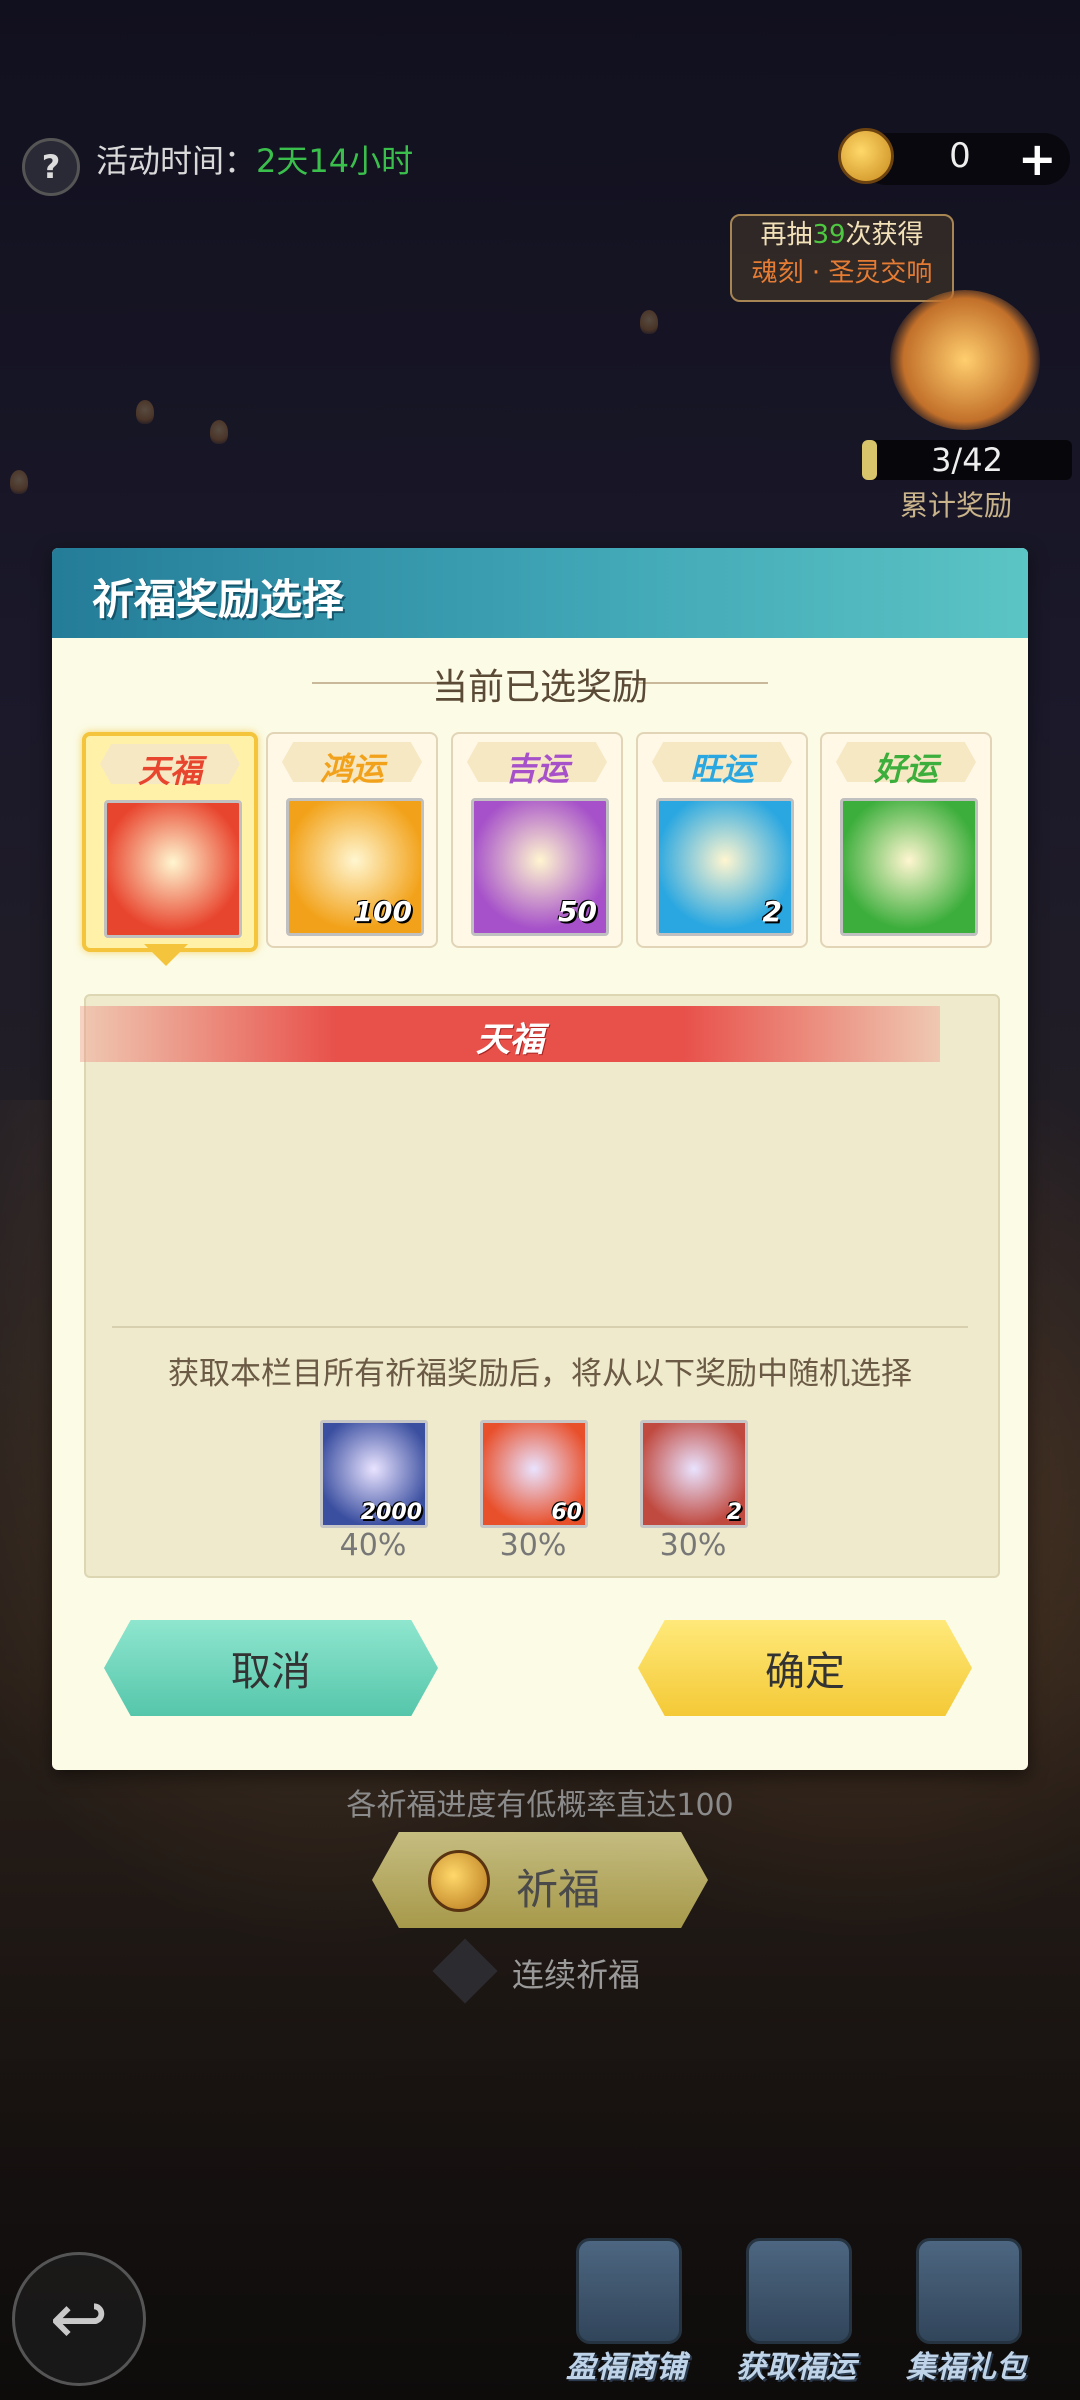  What do you see at coordinates (577, 911) in the screenshot?
I see `tier-reward-count: 50` at bounding box center [577, 911].